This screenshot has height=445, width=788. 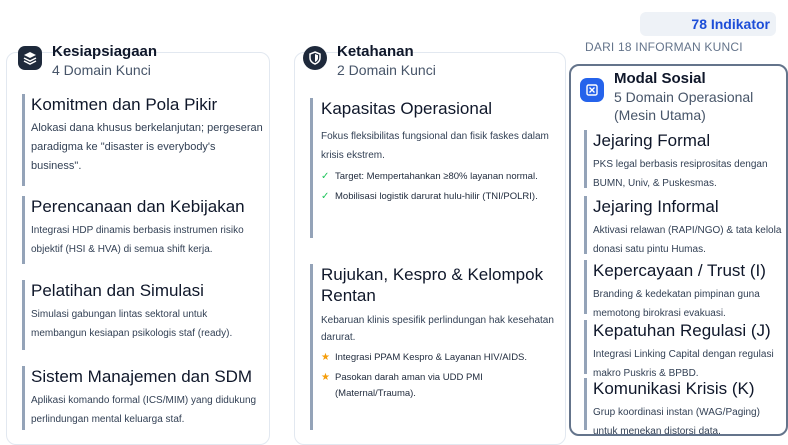 What do you see at coordinates (101, 70) in the screenshot?
I see `panel-subtitle: 4 Domain Kunci` at bounding box center [101, 70].